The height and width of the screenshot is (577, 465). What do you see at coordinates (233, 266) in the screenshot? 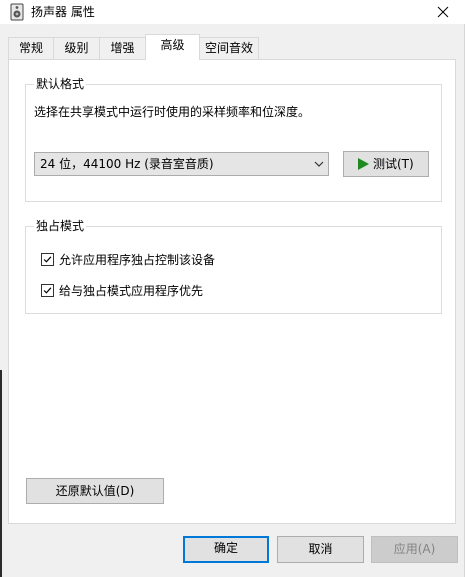
I see `exclusive-mode-group: 独占模式 允许应用程序独占控制该设备 给与独占模式应用程序优先` at bounding box center [233, 266].